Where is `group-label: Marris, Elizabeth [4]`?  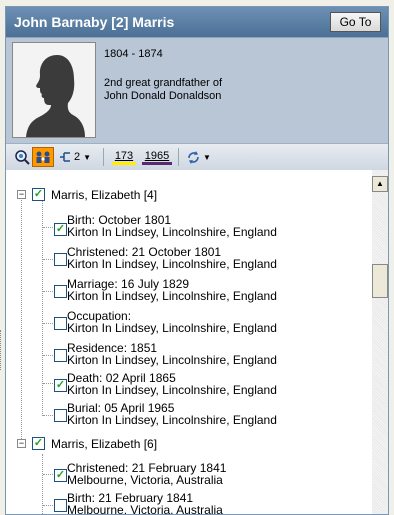
group-label: Marris, Elizabeth [4] is located at coordinates (104, 195).